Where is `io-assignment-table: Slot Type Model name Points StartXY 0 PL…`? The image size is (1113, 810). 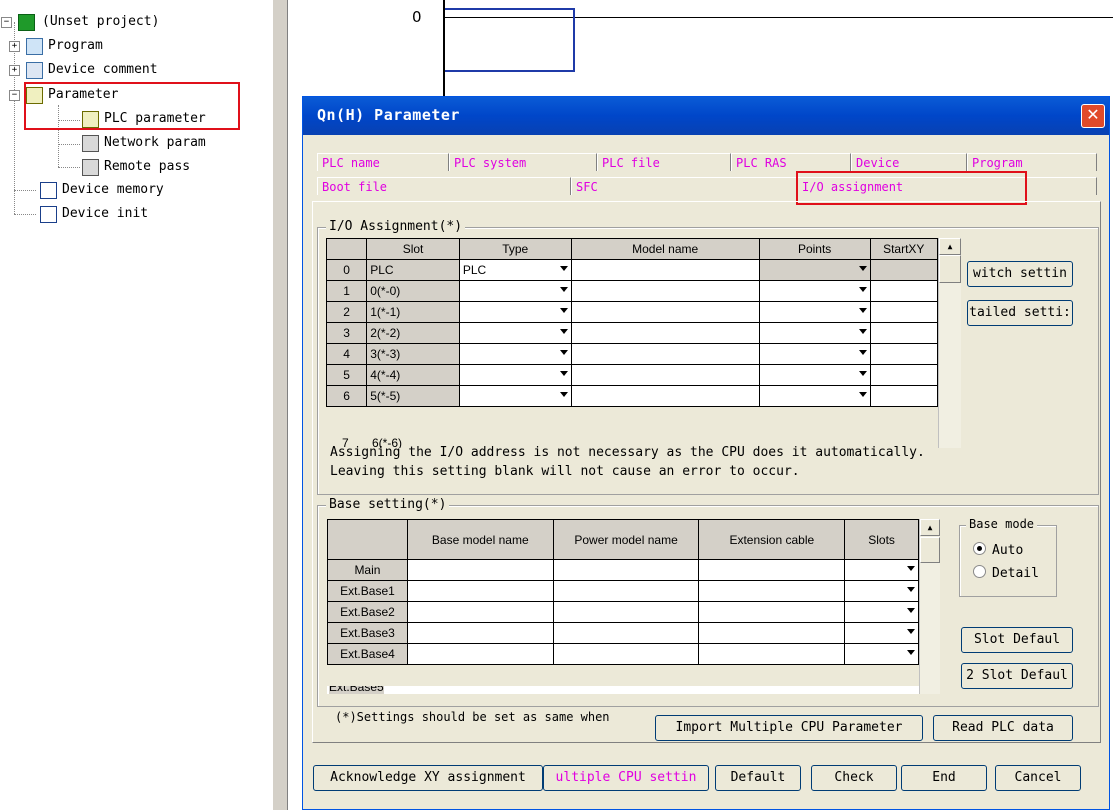
io-assignment-table: Slot Type Model name Points StartXY 0 PL… is located at coordinates (631, 322).